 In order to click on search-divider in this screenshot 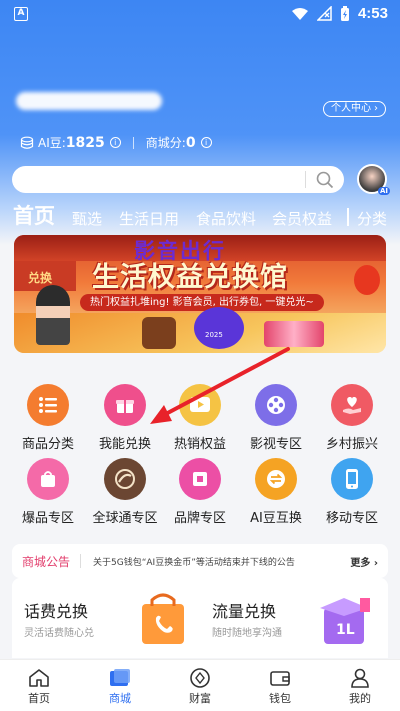, I will do `click(305, 179)`.